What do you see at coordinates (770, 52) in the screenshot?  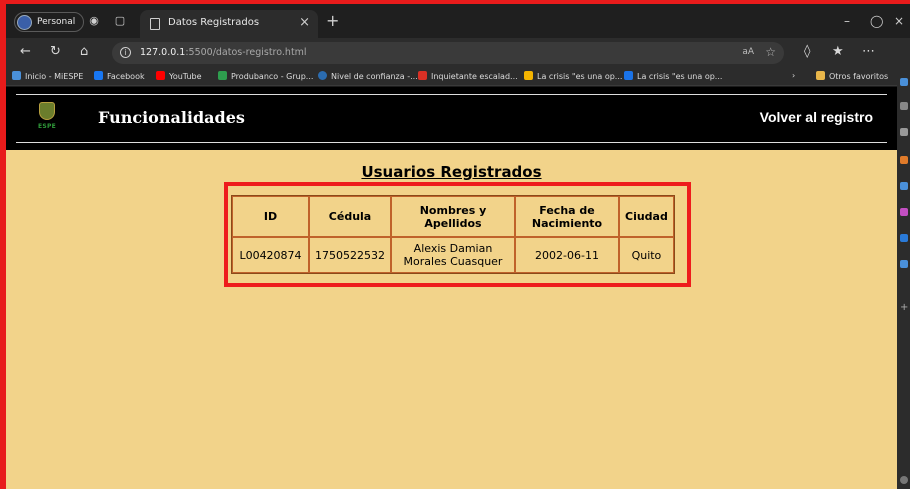 I see `favorite-star-icon: ☆` at bounding box center [770, 52].